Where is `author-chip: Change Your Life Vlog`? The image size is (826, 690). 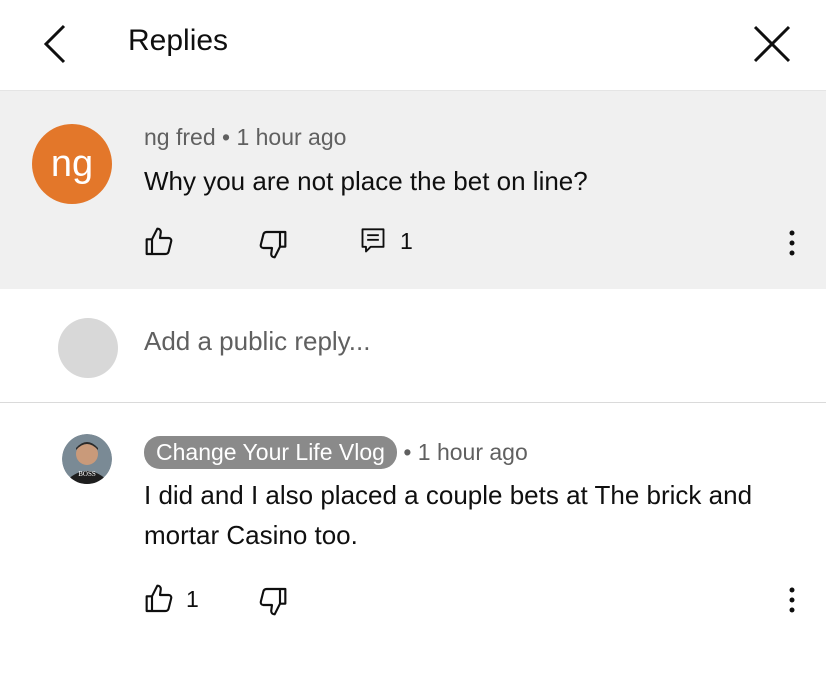 author-chip: Change Your Life Vlog is located at coordinates (270, 452).